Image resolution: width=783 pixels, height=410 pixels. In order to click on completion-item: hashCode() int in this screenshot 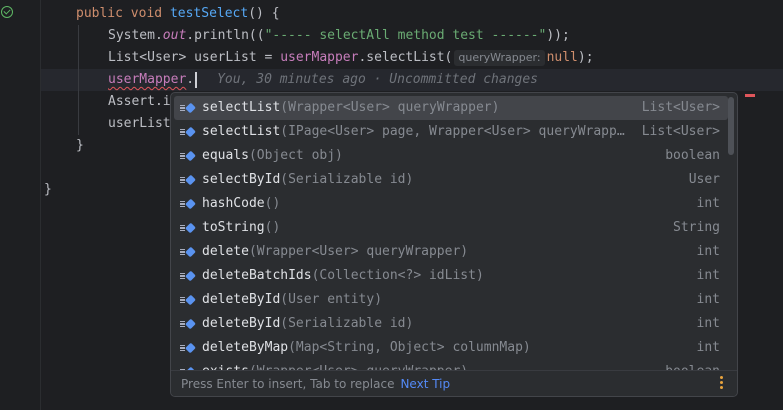, I will do `click(451, 204)`.